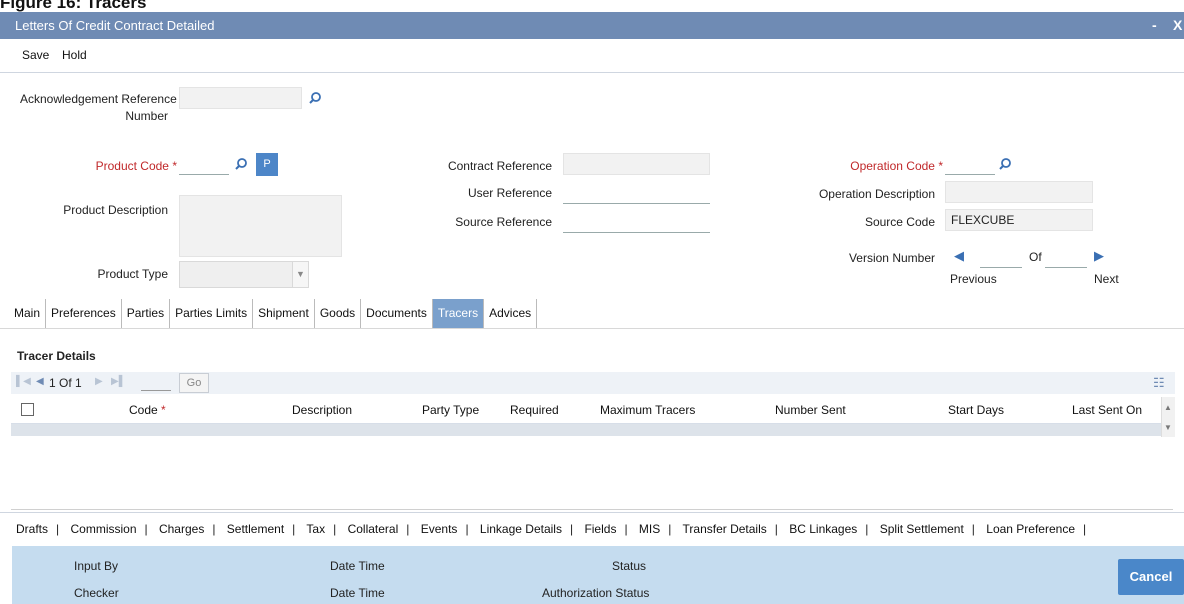 This screenshot has height=604, width=1184. What do you see at coordinates (439, 529) in the screenshot?
I see `link-events: Events` at bounding box center [439, 529].